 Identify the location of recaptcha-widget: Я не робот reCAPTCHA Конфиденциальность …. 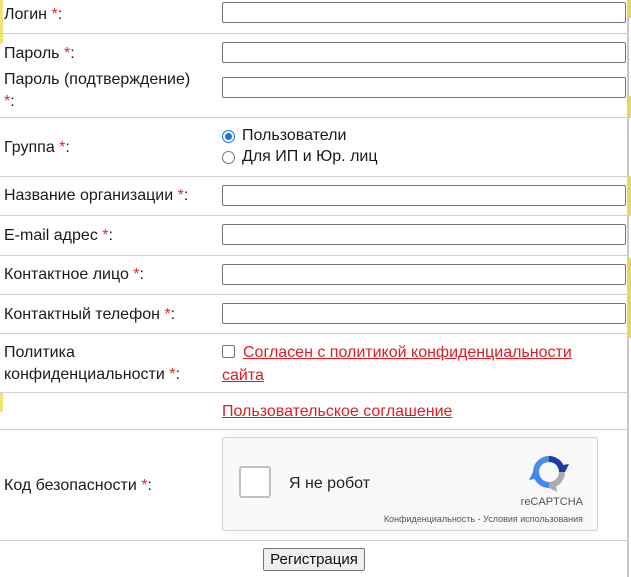
(410, 484).